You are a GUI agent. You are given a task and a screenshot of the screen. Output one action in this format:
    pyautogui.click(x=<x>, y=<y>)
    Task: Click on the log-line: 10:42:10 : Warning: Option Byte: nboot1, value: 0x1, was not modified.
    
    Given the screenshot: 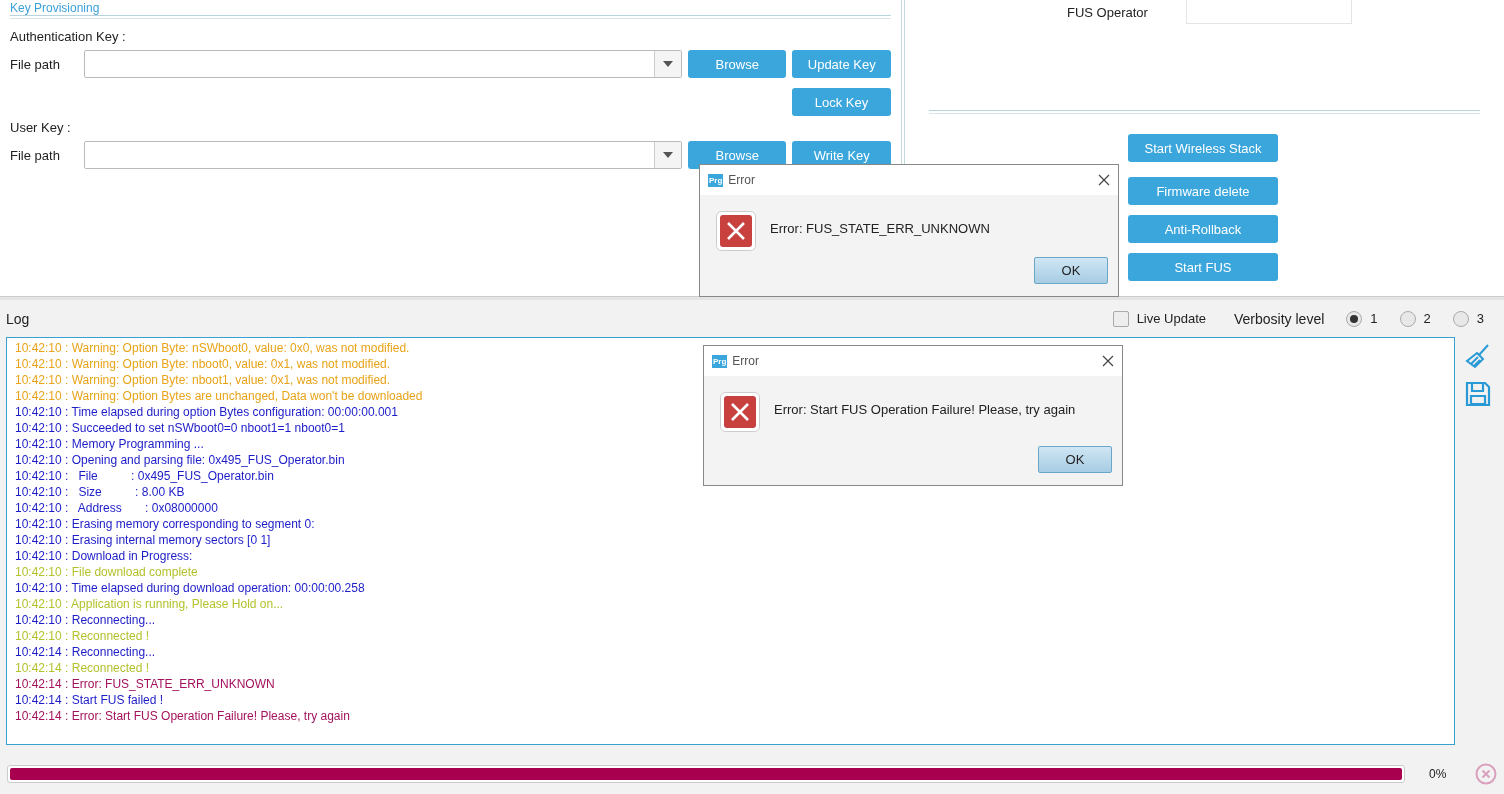 What is the action you would take?
    pyautogui.click(x=203, y=380)
    